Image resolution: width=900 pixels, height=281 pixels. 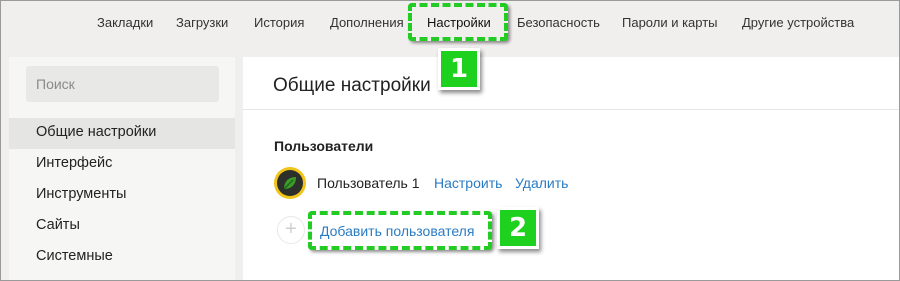 I want to click on sidebar-item-sites: Сайты, so click(x=122, y=226).